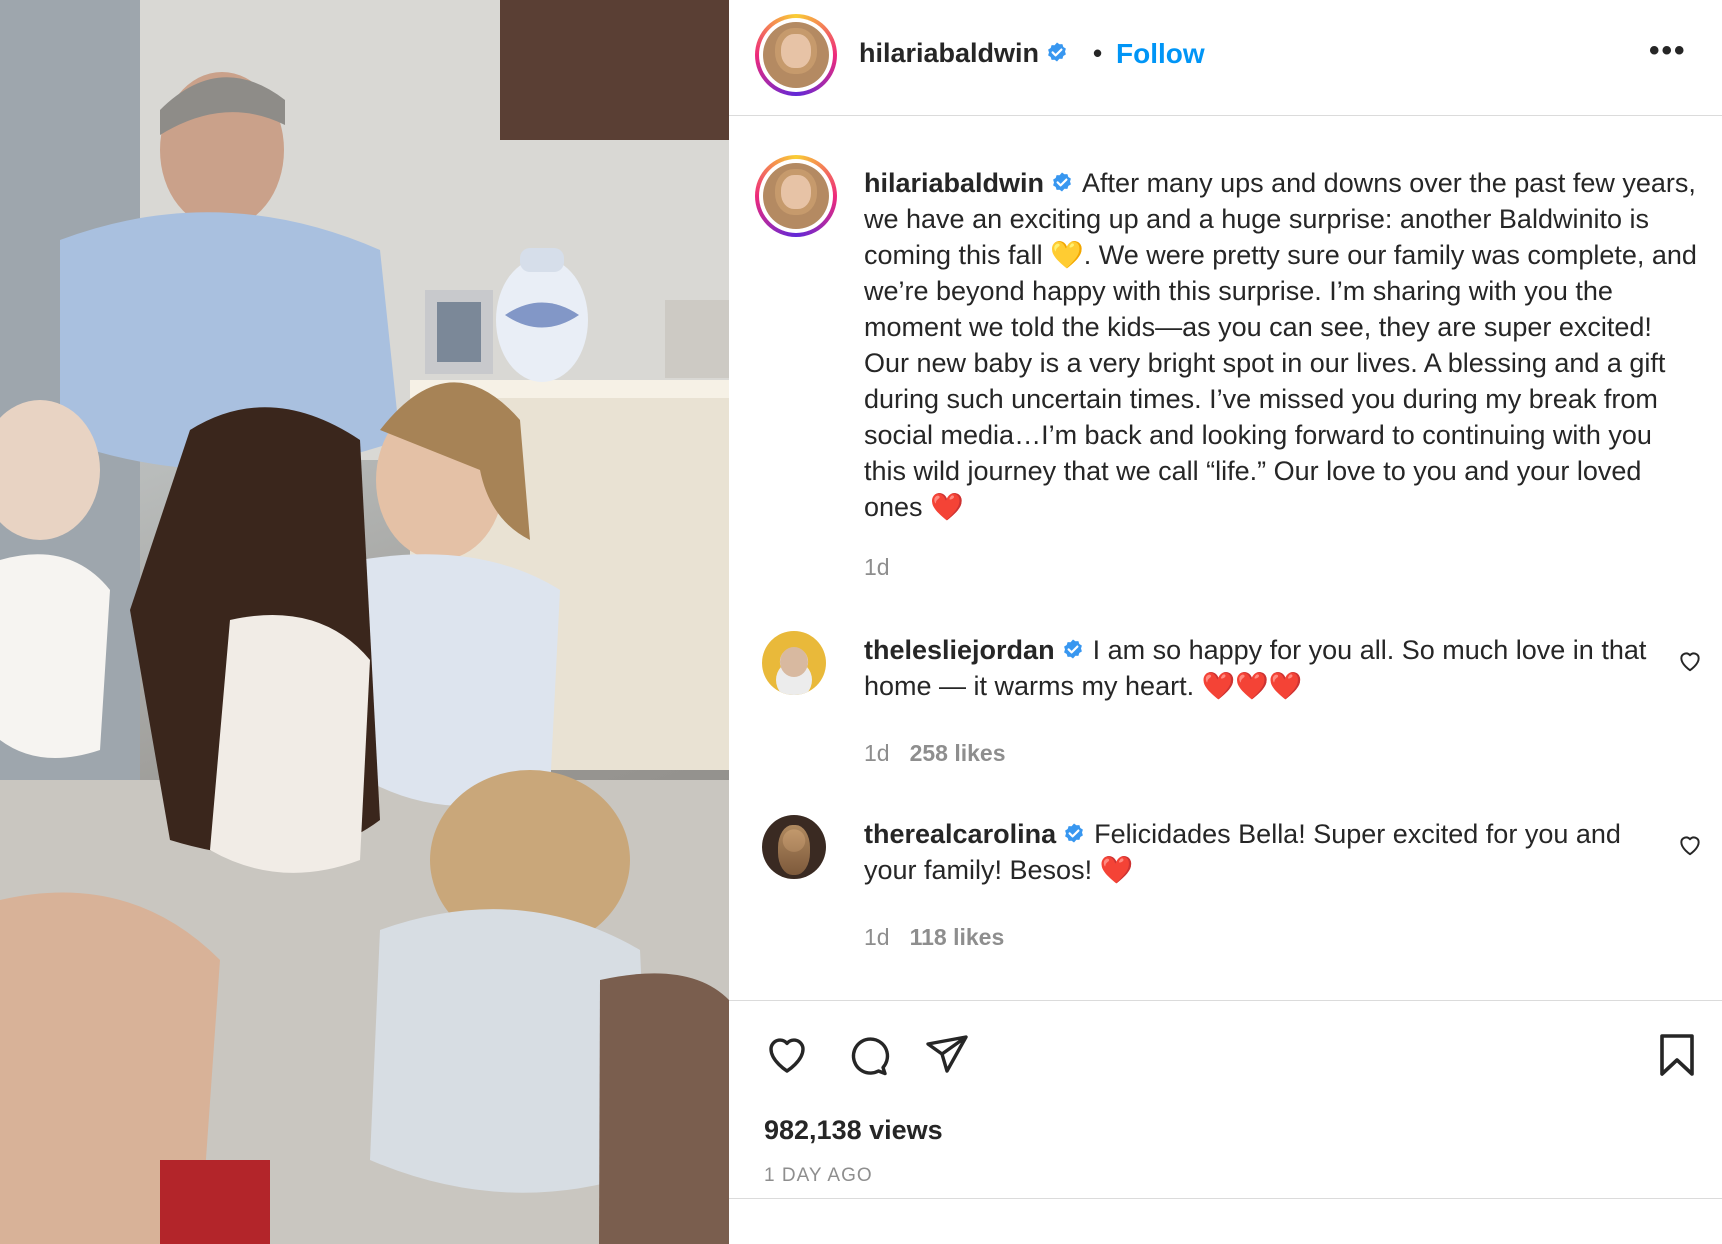 Image resolution: width=1722 pixels, height=1244 pixels. Describe the element at coordinates (958, 753) in the screenshot. I see `comment-likes: 258 likes` at that location.